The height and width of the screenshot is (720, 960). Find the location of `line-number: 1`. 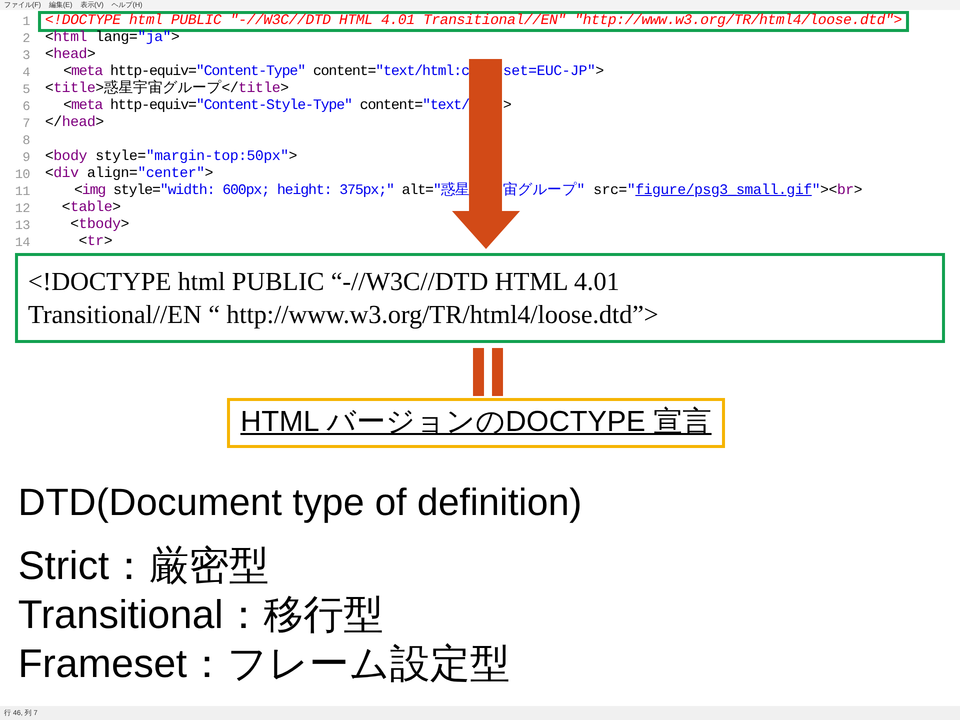

line-number: 1 is located at coordinates (26, 21).